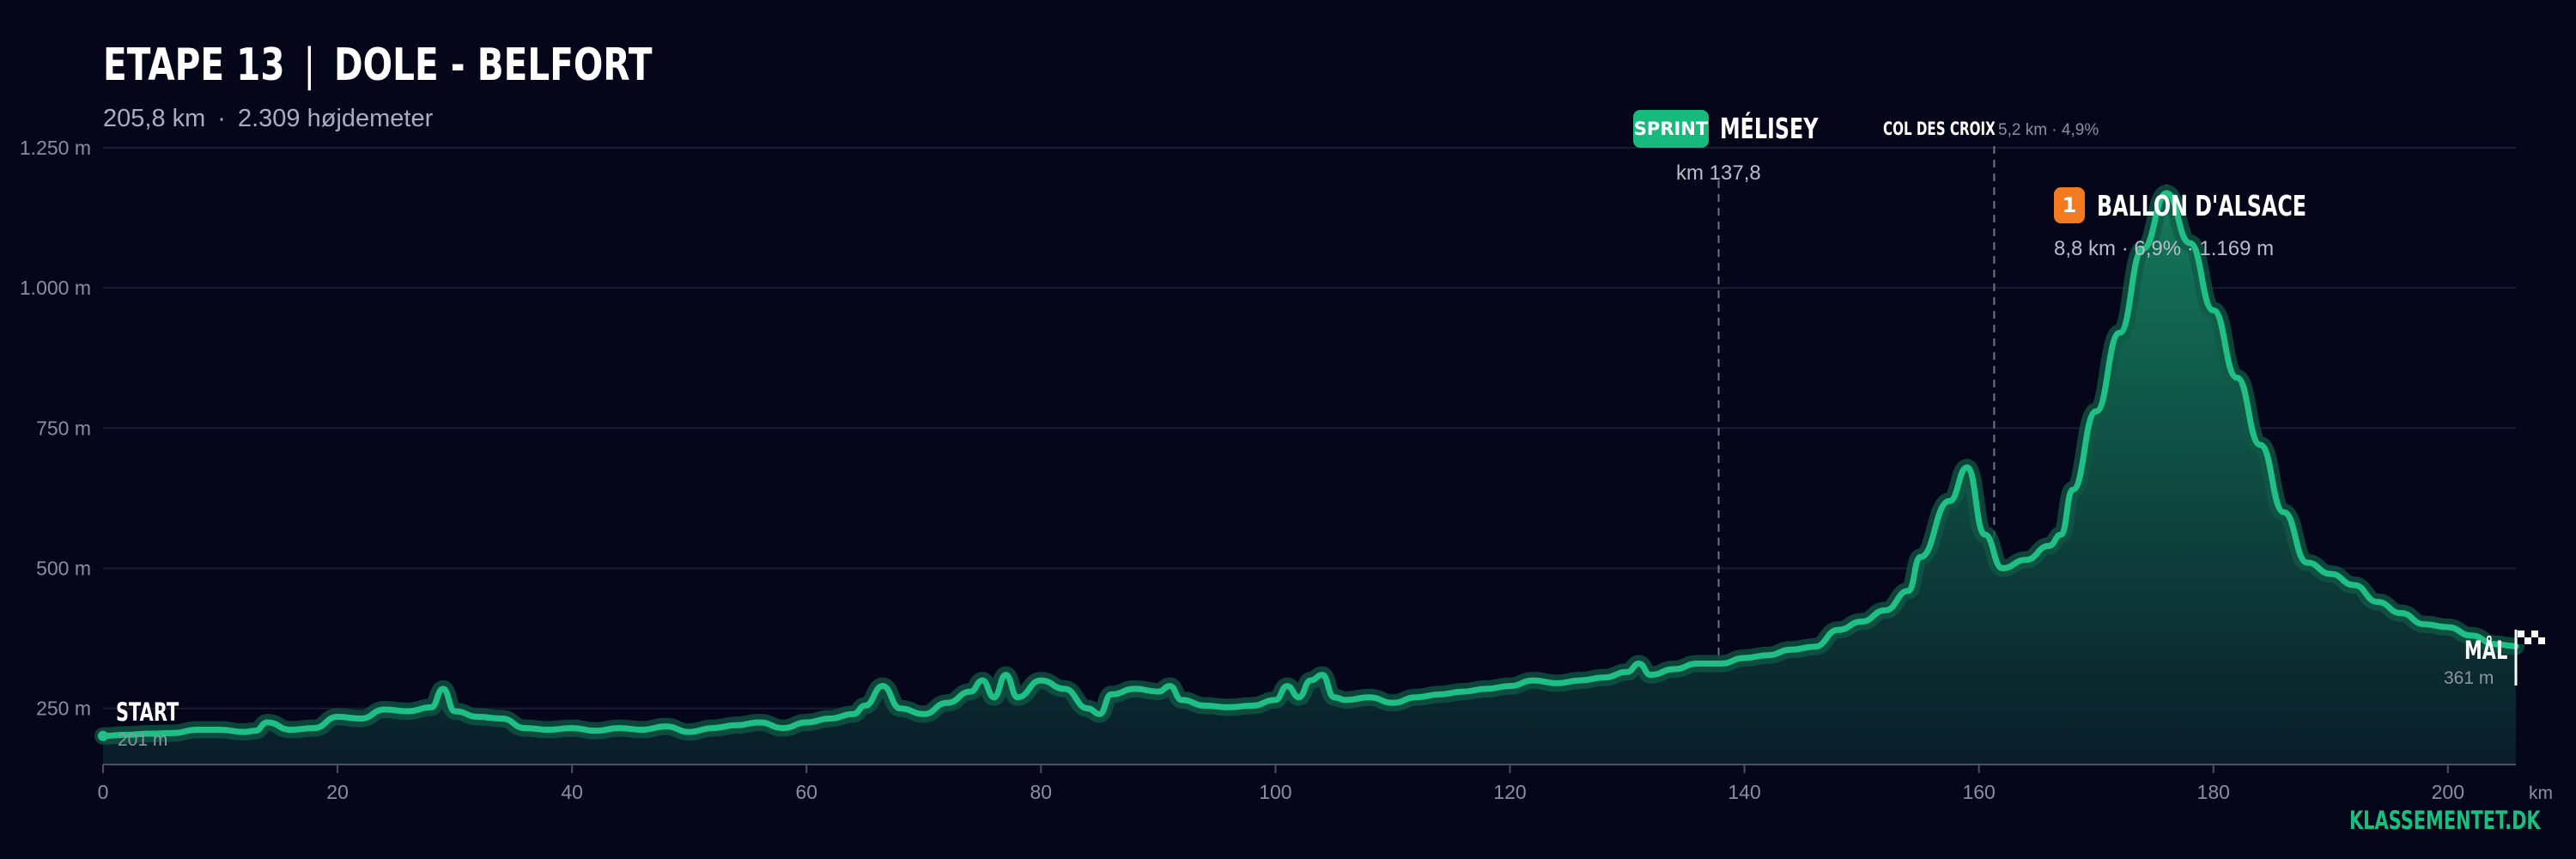 The image size is (2576, 859). Describe the element at coordinates (64, 709) in the screenshot. I see `y-tick-label: 250 m` at that location.